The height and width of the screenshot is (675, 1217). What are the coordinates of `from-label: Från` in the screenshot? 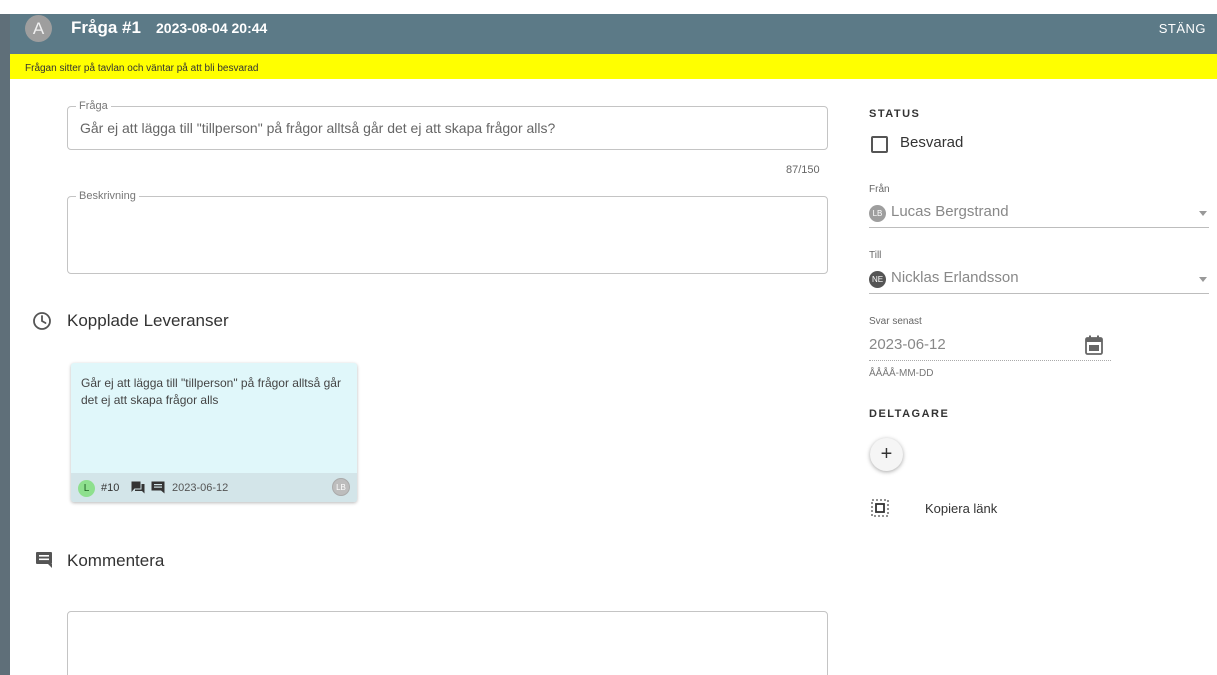 It's located at (879, 189).